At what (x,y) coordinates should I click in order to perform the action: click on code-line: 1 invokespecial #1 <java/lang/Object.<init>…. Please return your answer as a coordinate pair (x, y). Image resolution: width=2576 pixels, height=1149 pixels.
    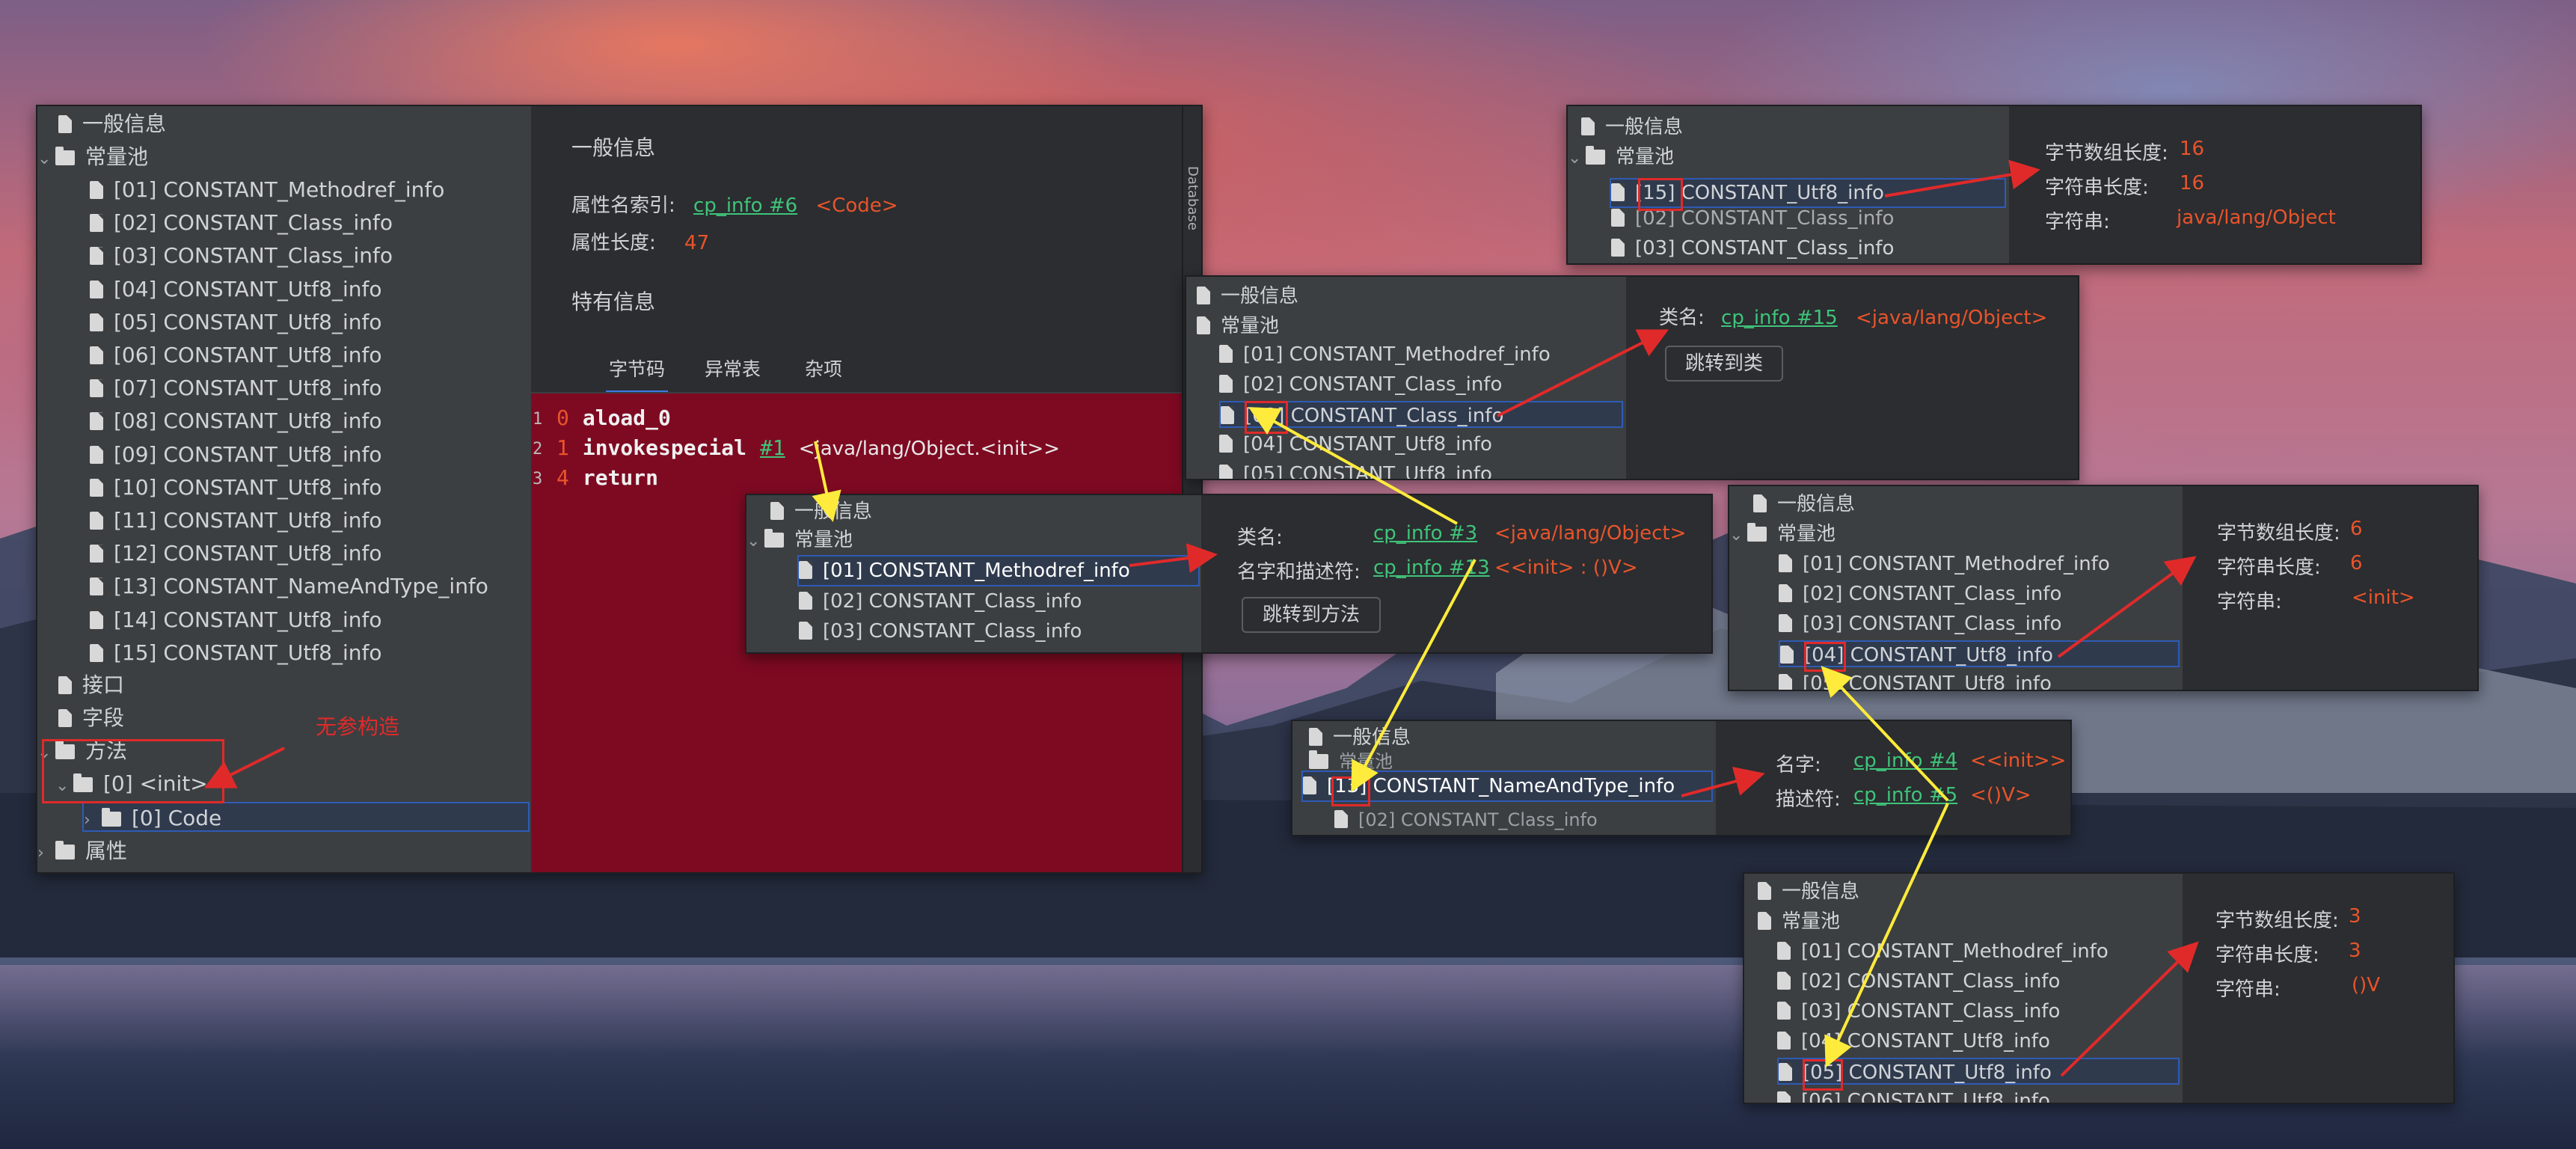
    Looking at the image, I should click on (808, 447).